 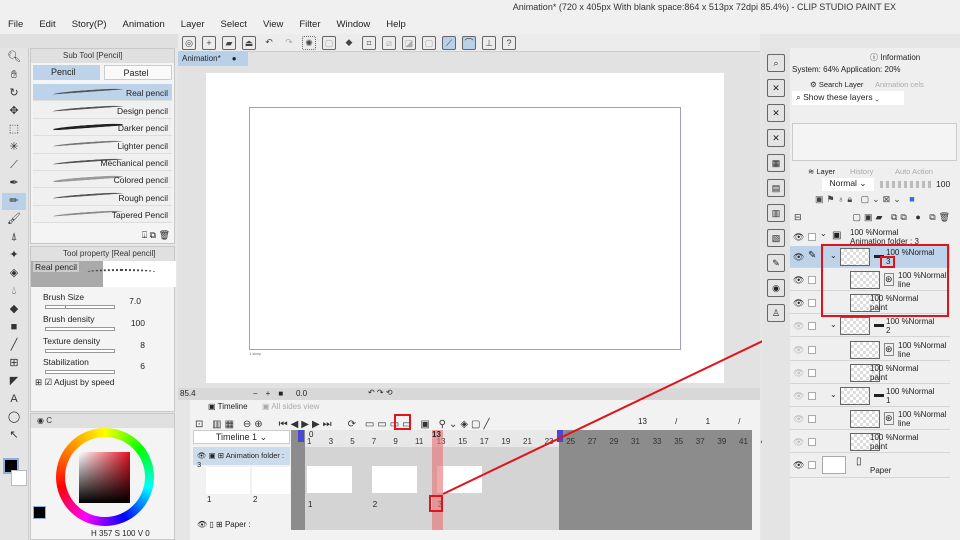 I want to click on quick-access-column: ⌕ ✕ ✕ ✕ ▦ ▤ ▥ ▧ ✎ ◉ ♙, so click(x=776, y=294).